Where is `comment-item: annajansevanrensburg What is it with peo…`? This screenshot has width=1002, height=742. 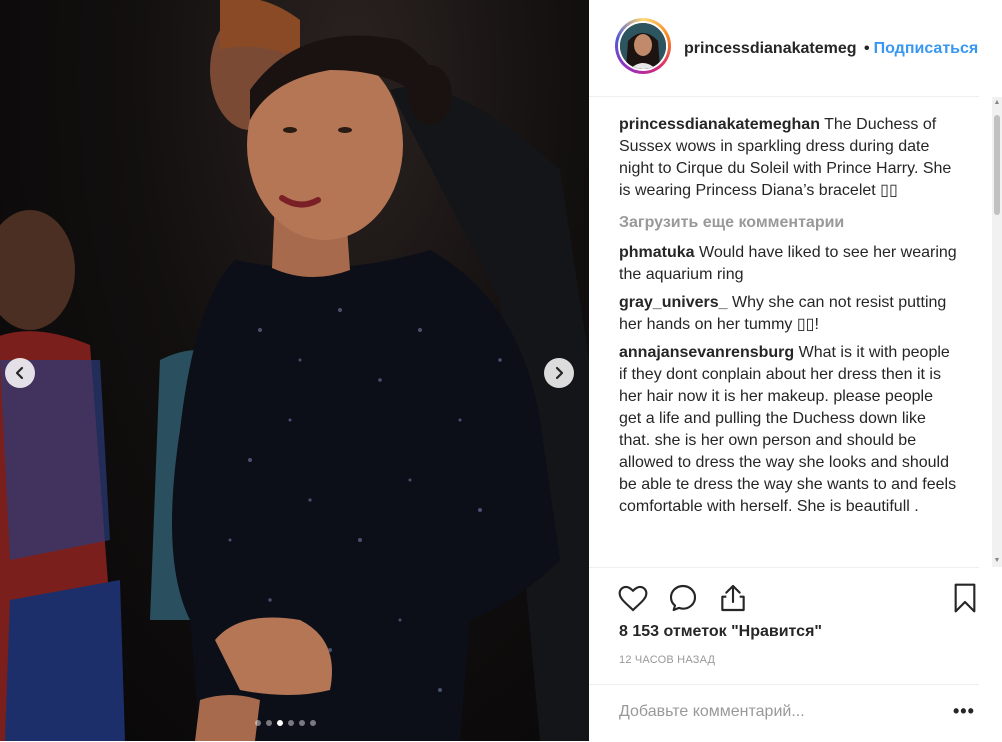 comment-item: annajansevanrensburg What is it with peo… is located at coordinates (789, 430).